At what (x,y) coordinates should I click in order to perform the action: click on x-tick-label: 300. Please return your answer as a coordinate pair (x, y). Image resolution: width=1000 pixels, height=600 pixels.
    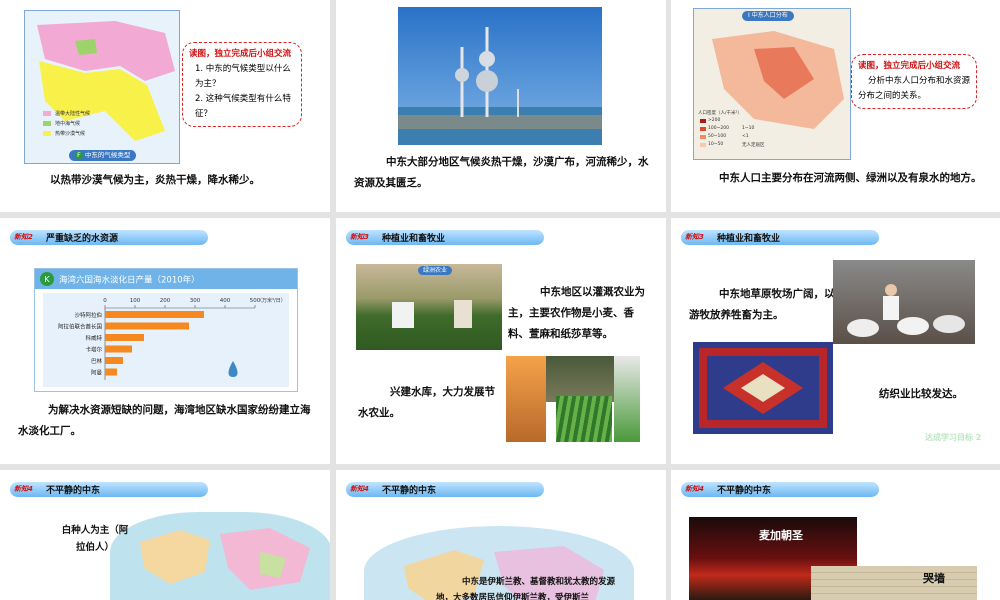
    Looking at the image, I should click on (195, 301).